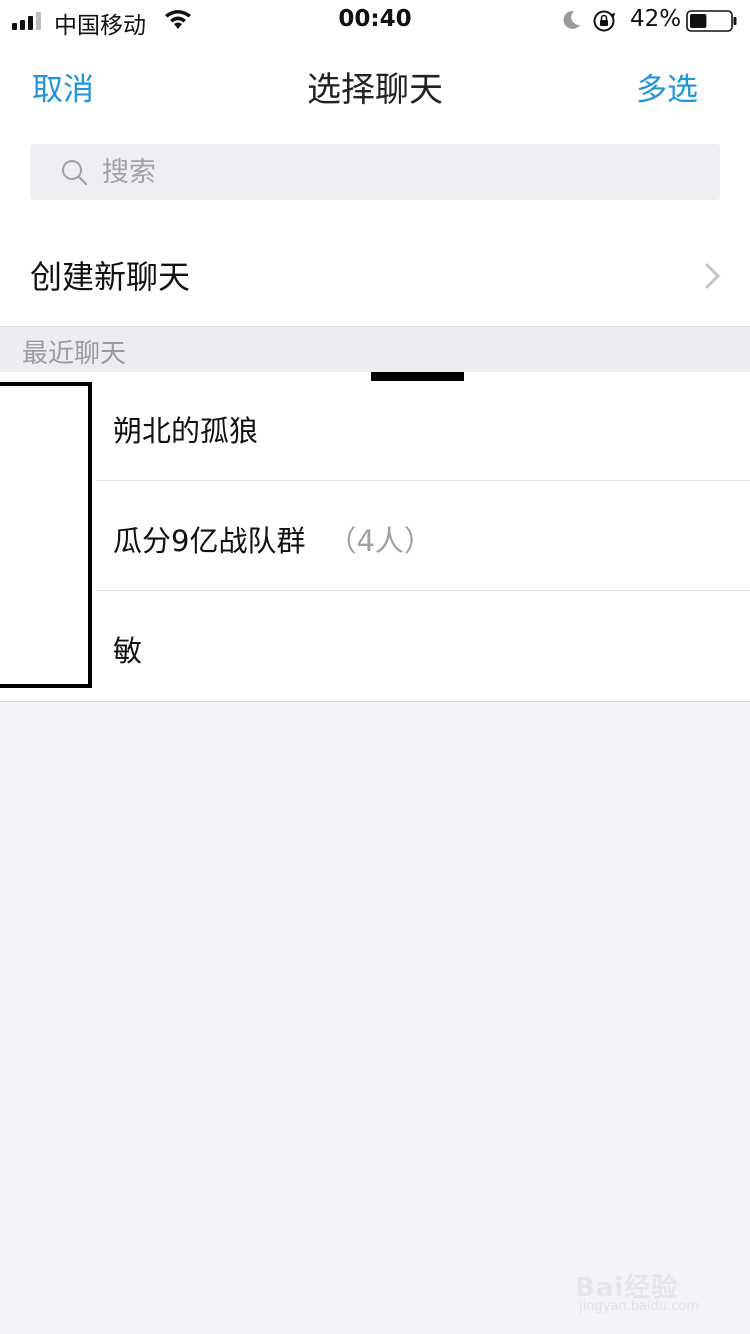  I want to click on search-bar, so click(375, 172).